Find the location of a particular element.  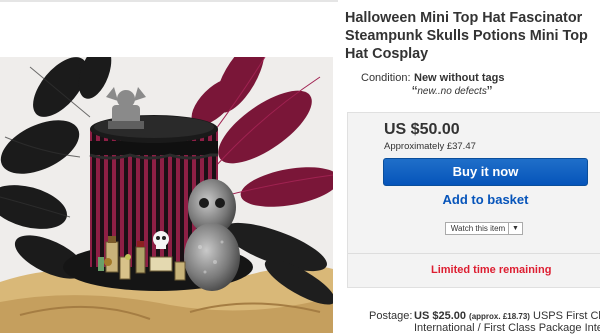

postage-price: US $25.00 is located at coordinates (440, 316).